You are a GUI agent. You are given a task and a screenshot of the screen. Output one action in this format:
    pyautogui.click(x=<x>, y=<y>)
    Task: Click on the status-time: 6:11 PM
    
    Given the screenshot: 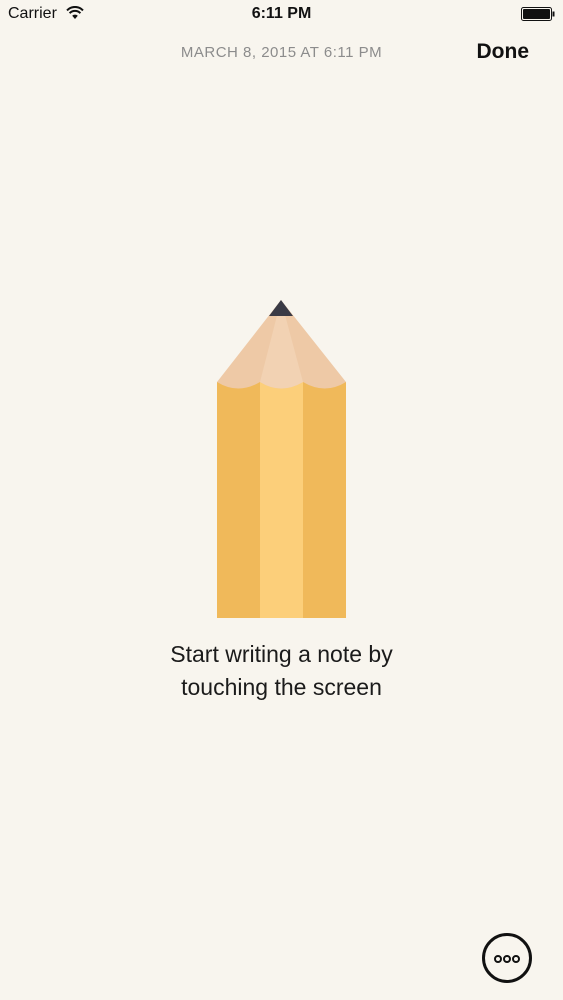 What is the action you would take?
    pyautogui.click(x=281, y=13)
    